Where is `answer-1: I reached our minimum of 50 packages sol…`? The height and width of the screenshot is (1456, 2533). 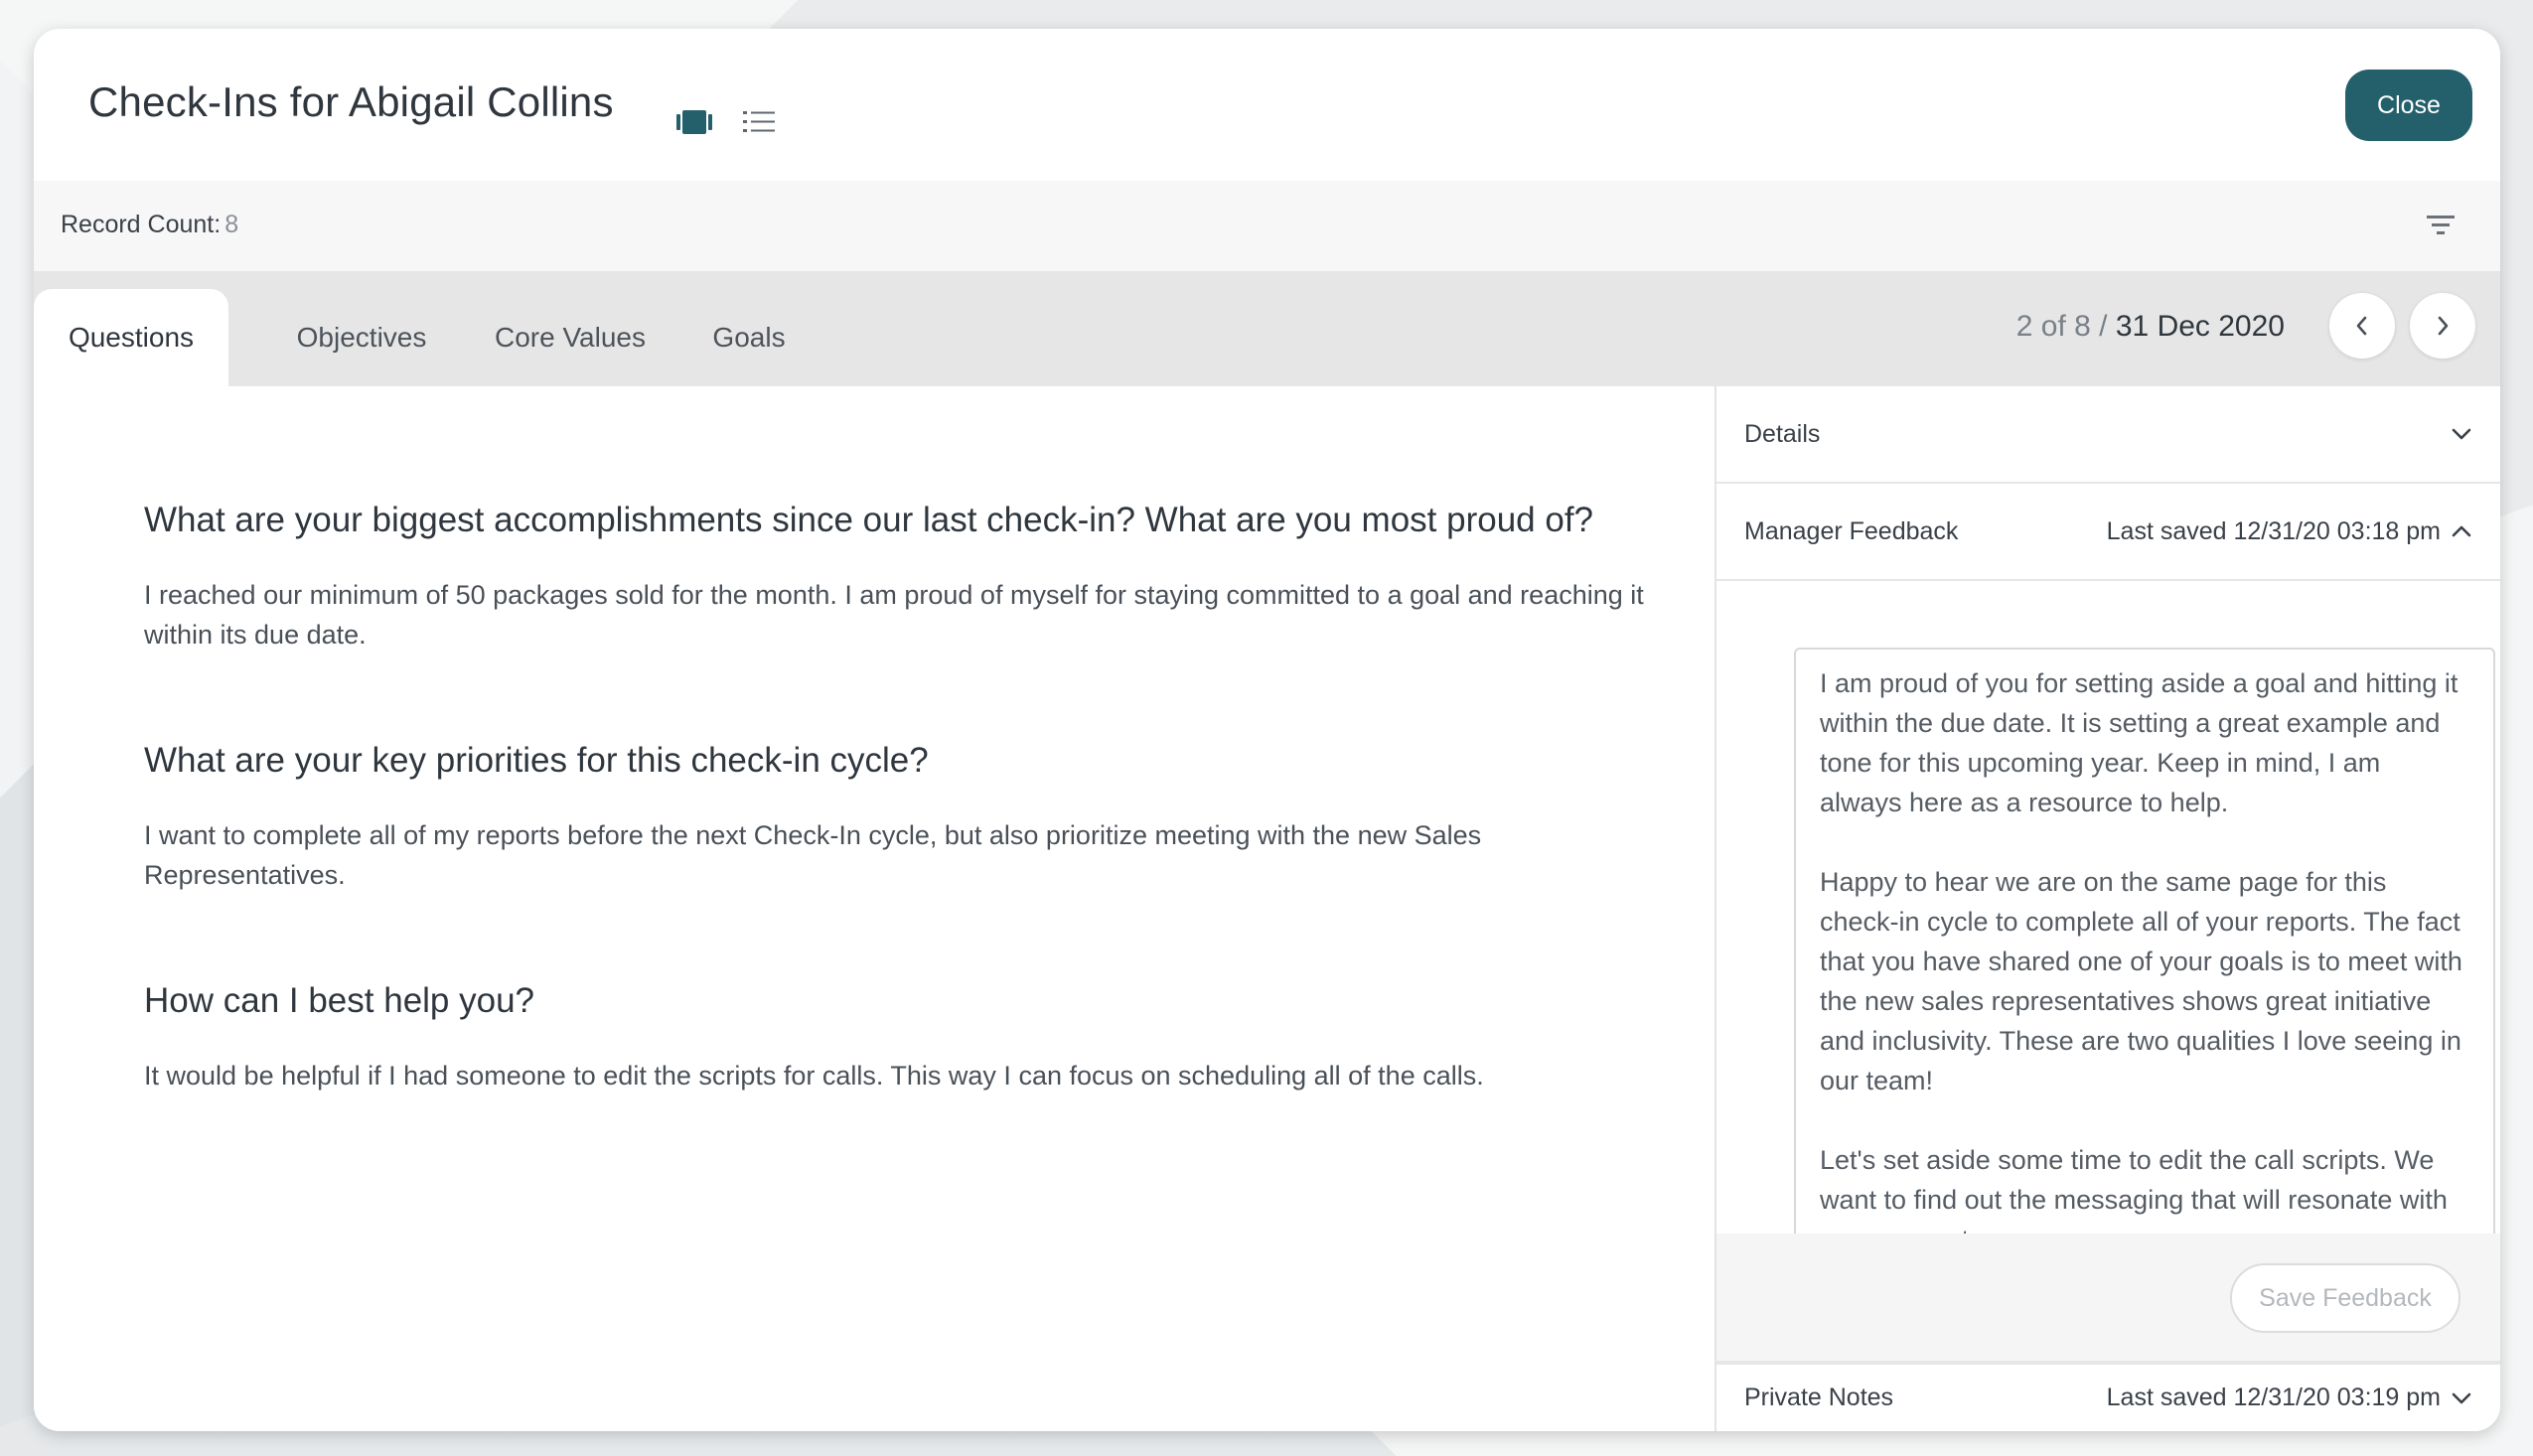
answer-1: I reached our minimum of 50 packages sol… is located at coordinates (894, 615).